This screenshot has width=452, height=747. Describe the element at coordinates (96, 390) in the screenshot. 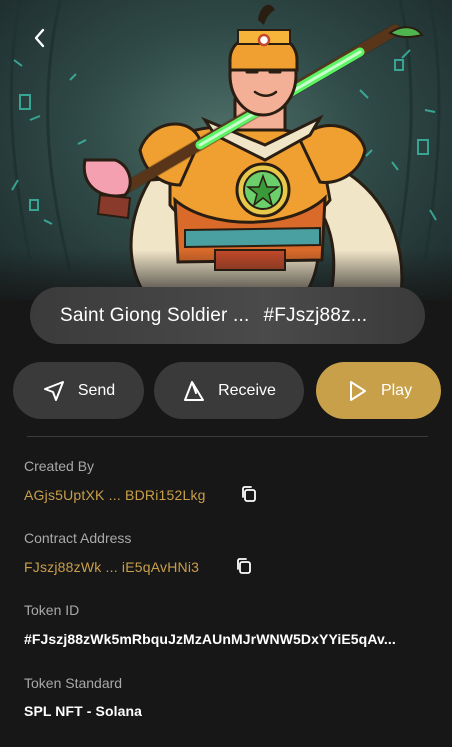

I see `send-label: Send` at that location.